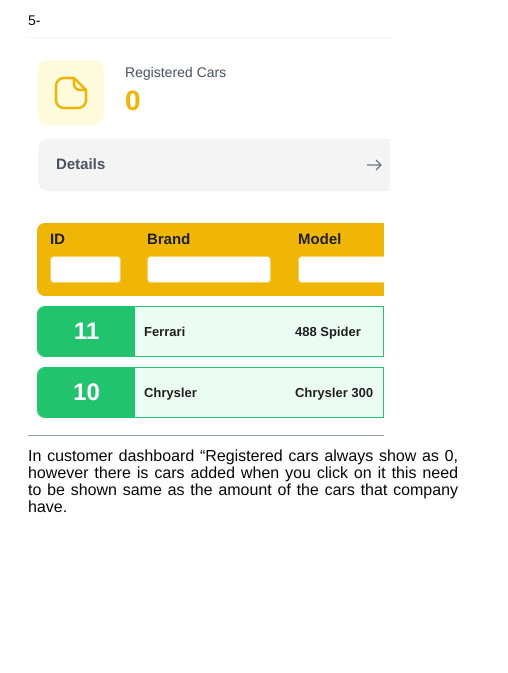 Image resolution: width=508 pixels, height=673 pixels. Describe the element at coordinates (374, 165) in the screenshot. I see `arrow-right-icon` at that location.